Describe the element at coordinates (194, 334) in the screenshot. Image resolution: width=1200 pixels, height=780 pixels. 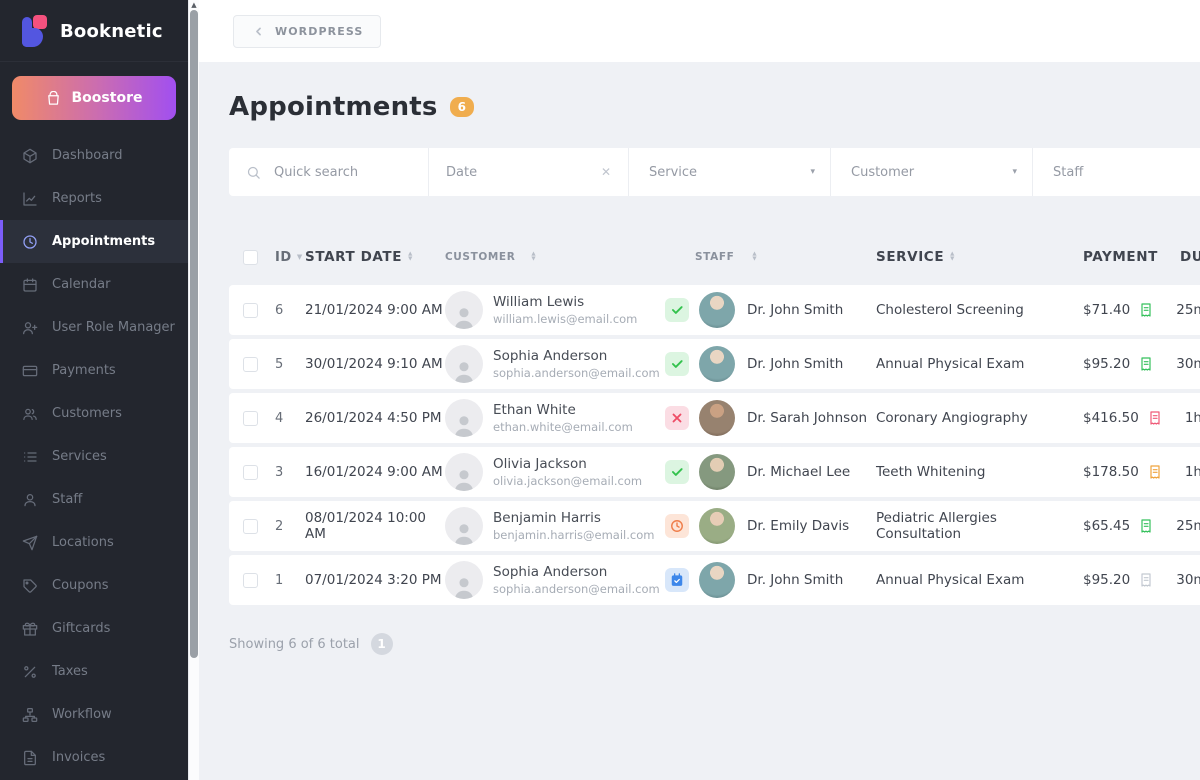
I see `scrollbar-thumb` at that location.